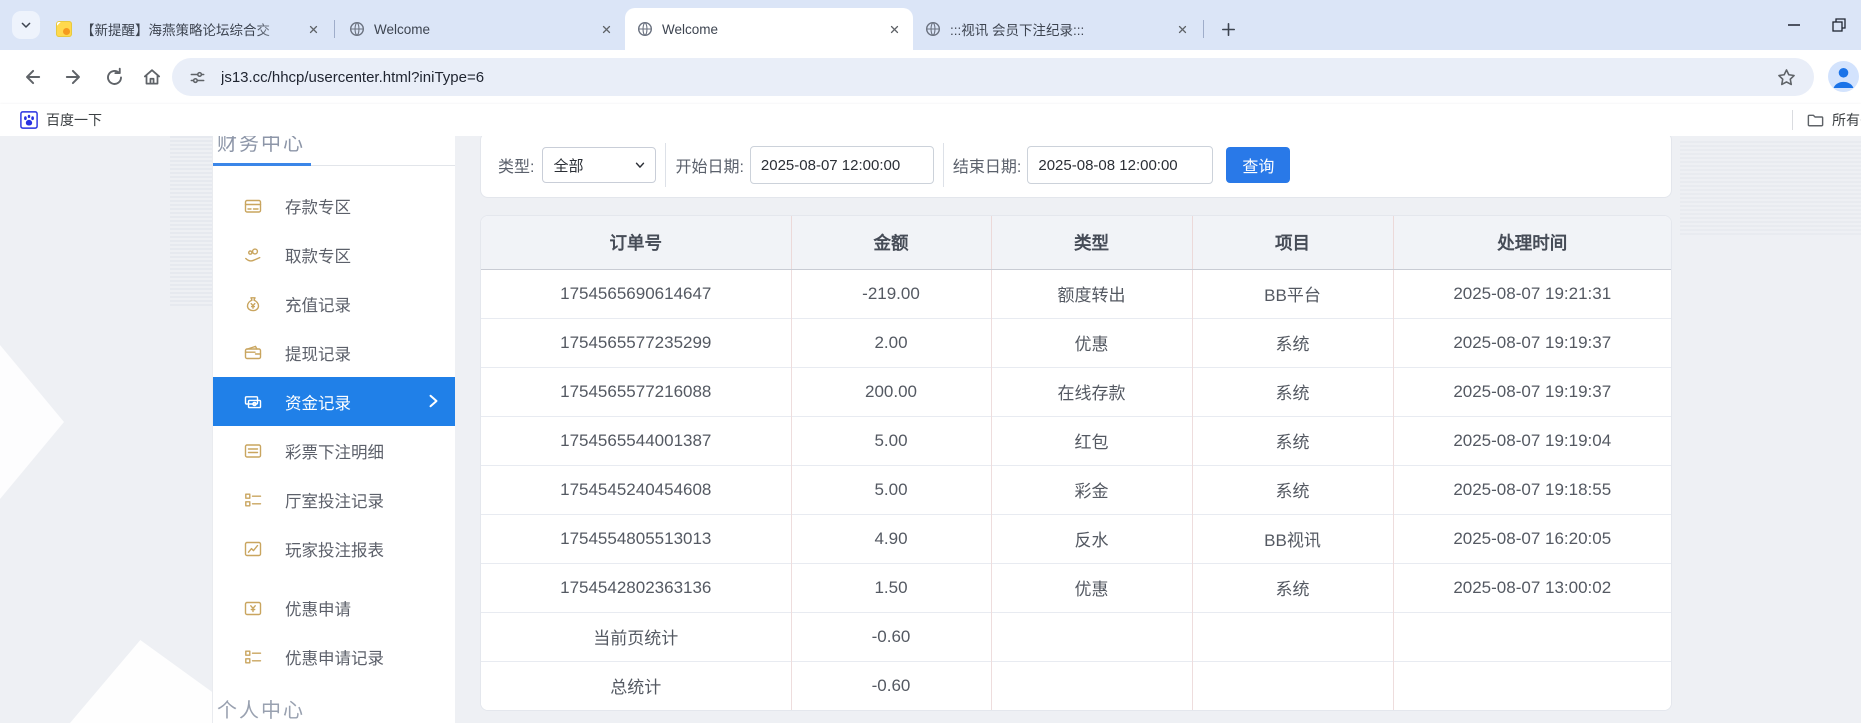  Describe the element at coordinates (334, 29) in the screenshot. I see `tab-divider` at that location.